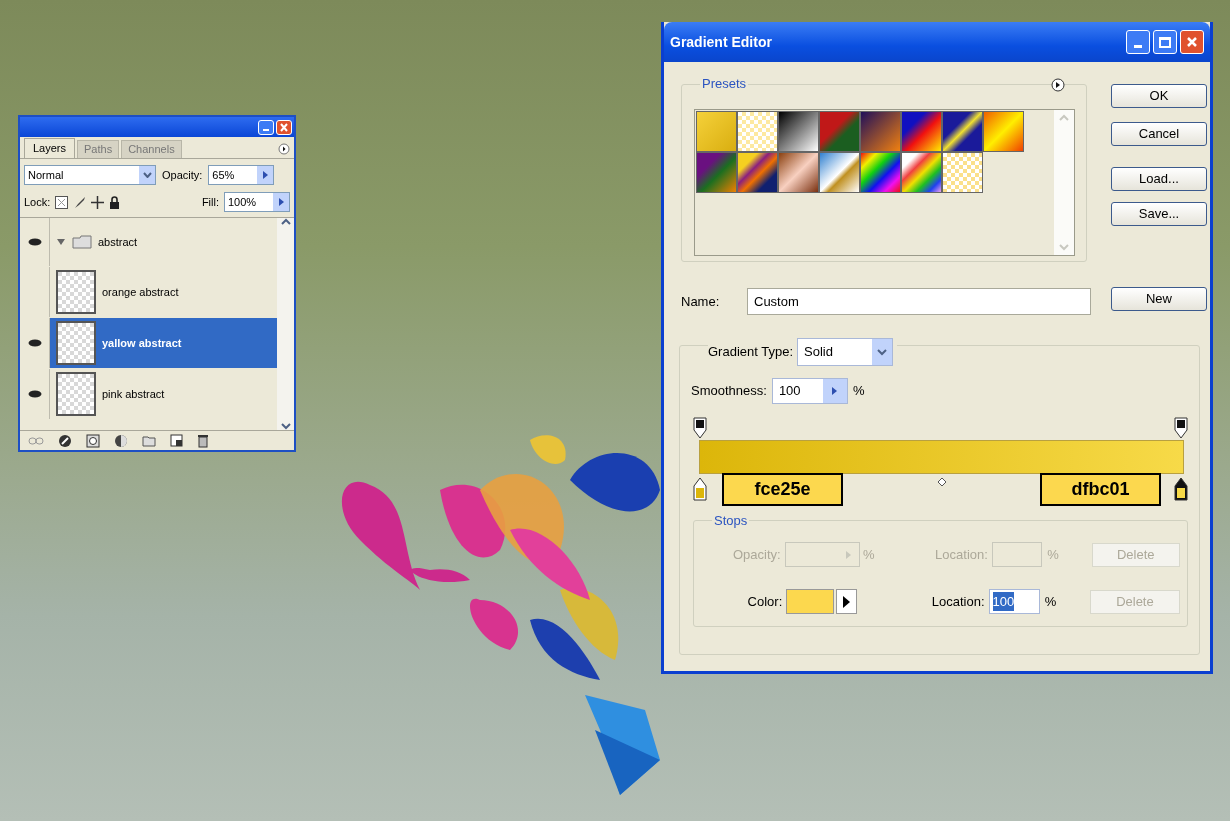 This screenshot has width=1230, height=821. What do you see at coordinates (1017, 554) in the screenshot?
I see `location-field` at bounding box center [1017, 554].